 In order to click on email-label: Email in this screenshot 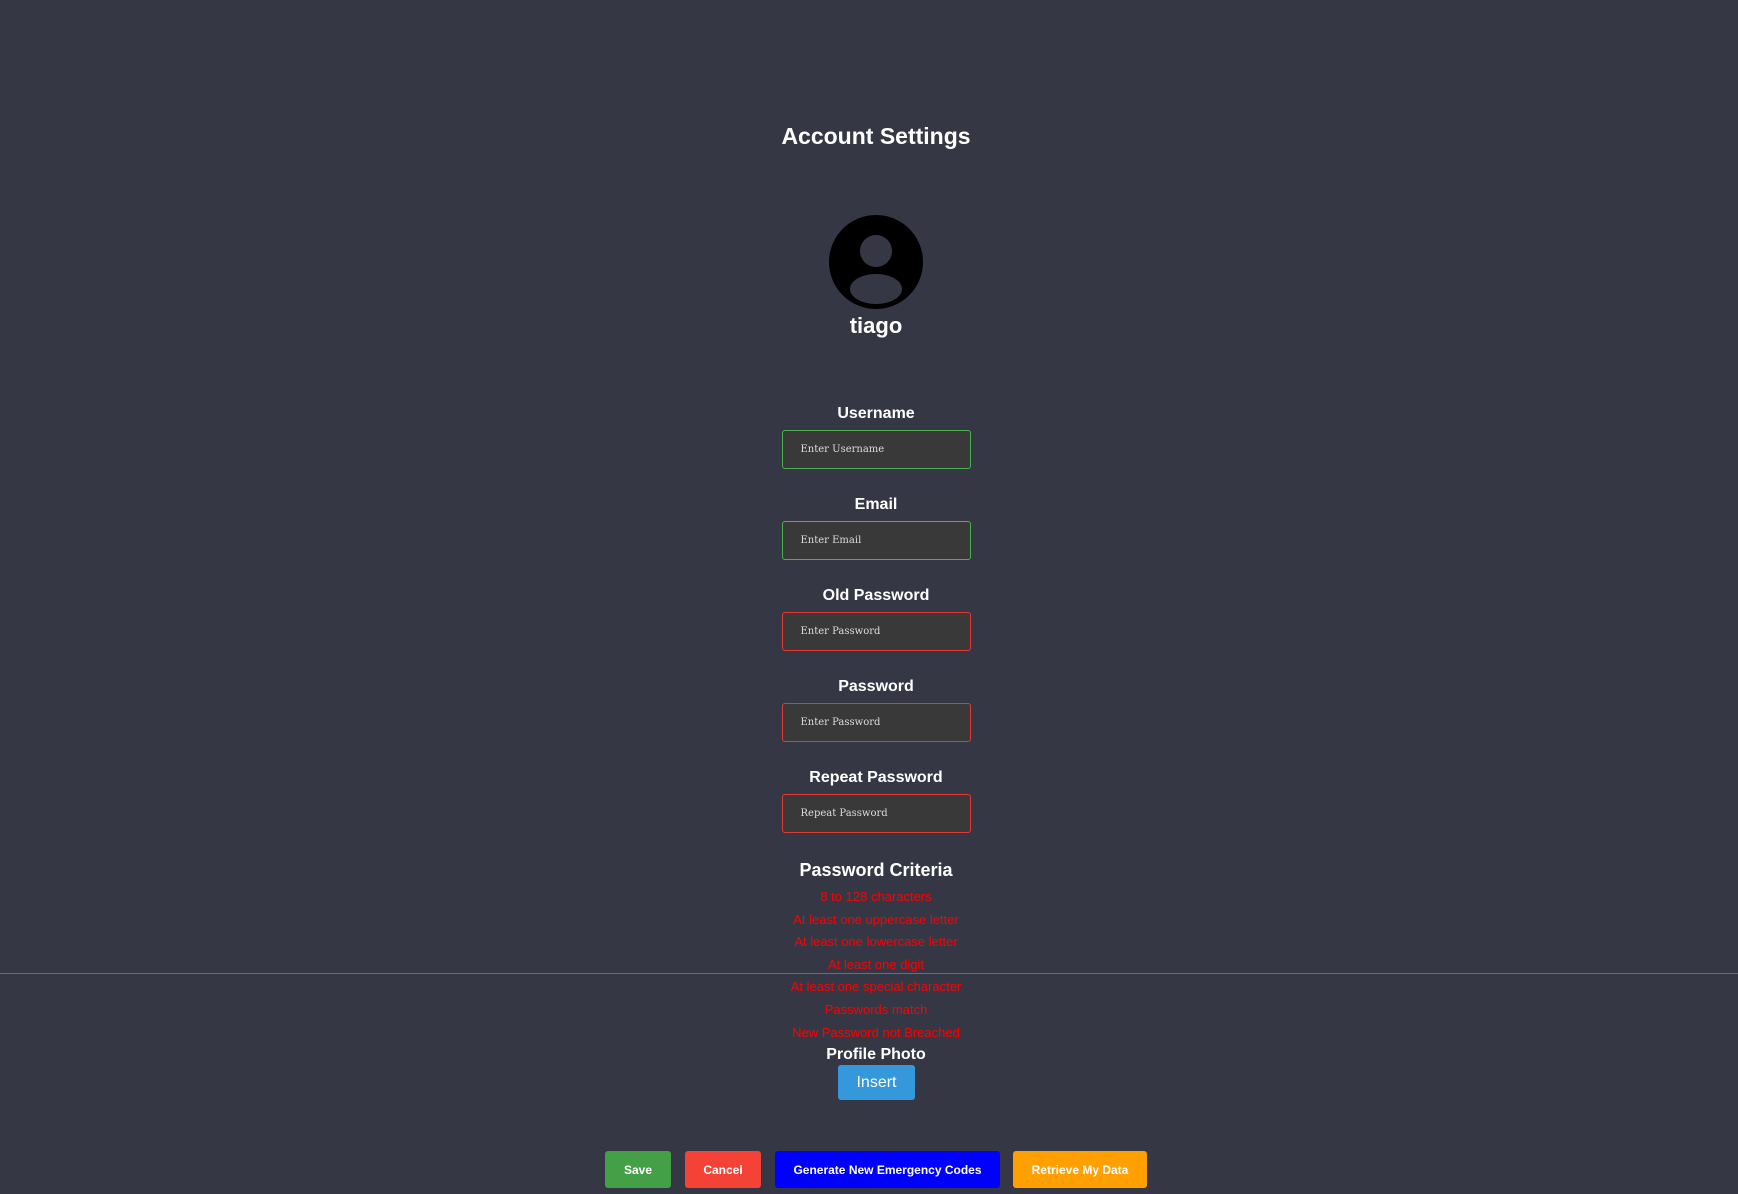, I will do `click(876, 504)`.